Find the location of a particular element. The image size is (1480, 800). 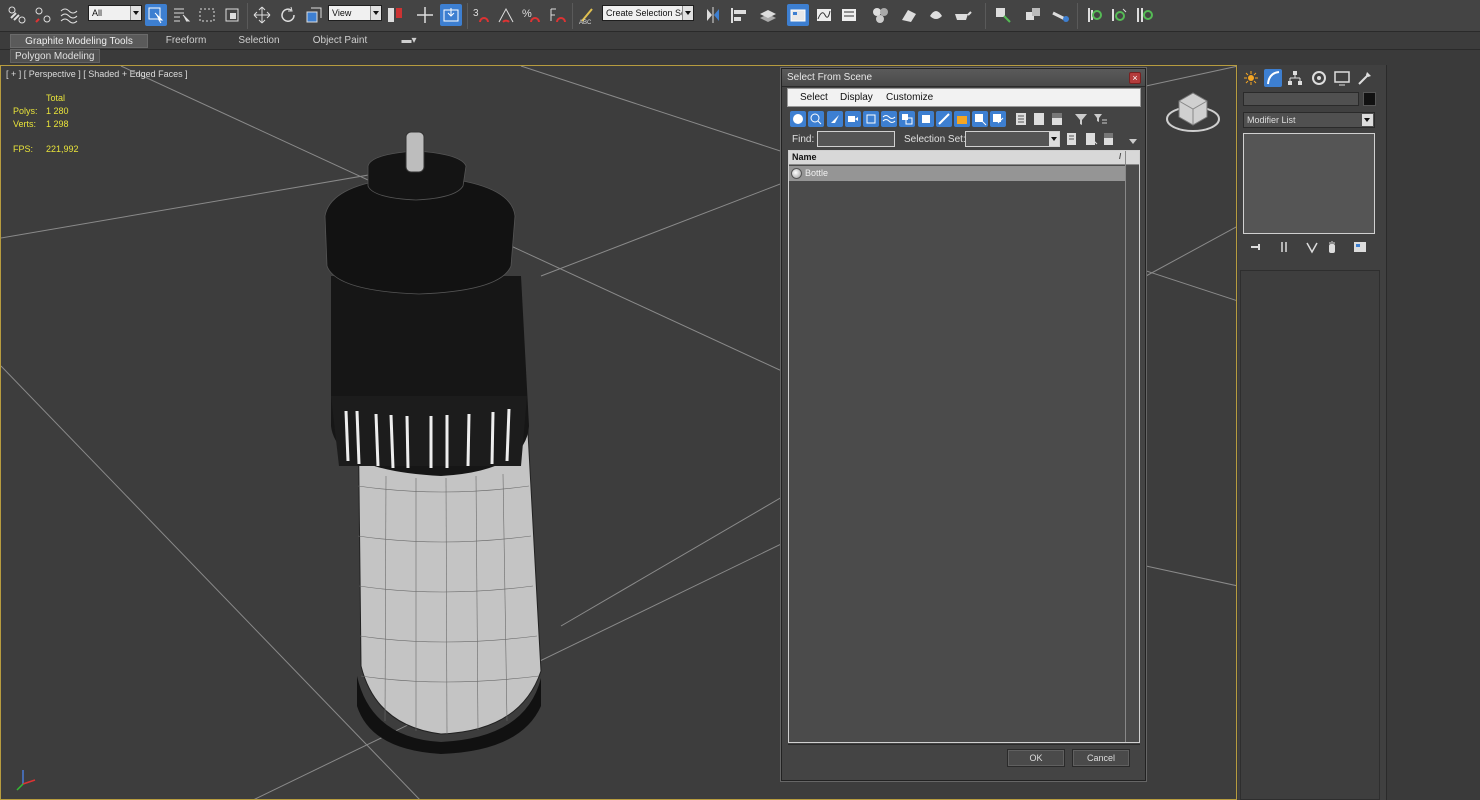

polygon-modeling-panel: Polygon Modeling is located at coordinates (55, 56).